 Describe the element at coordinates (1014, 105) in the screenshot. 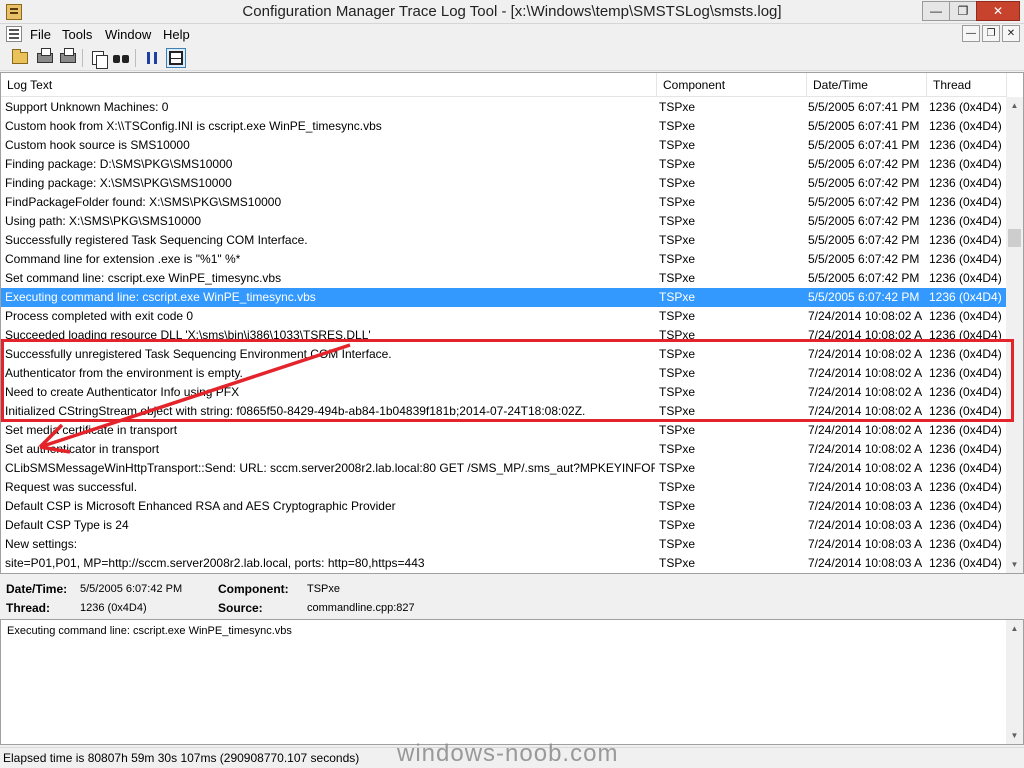

I see `scroll-up-icon: ▲` at that location.